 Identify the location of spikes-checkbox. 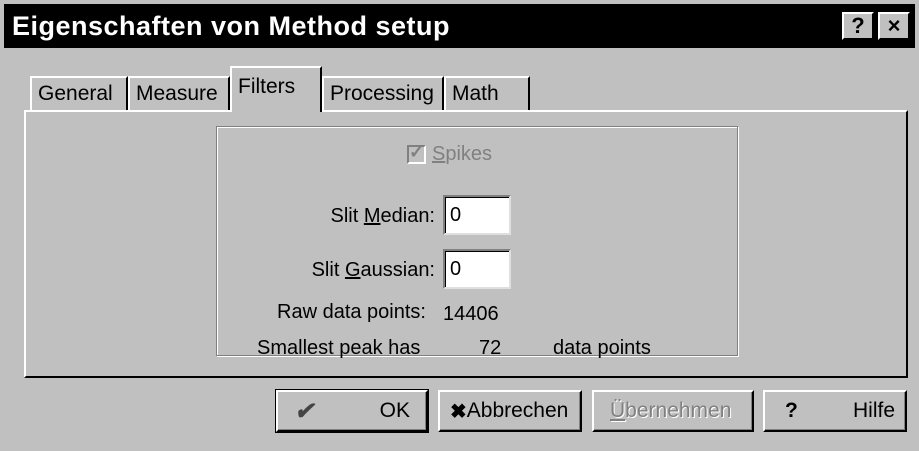
(416, 153).